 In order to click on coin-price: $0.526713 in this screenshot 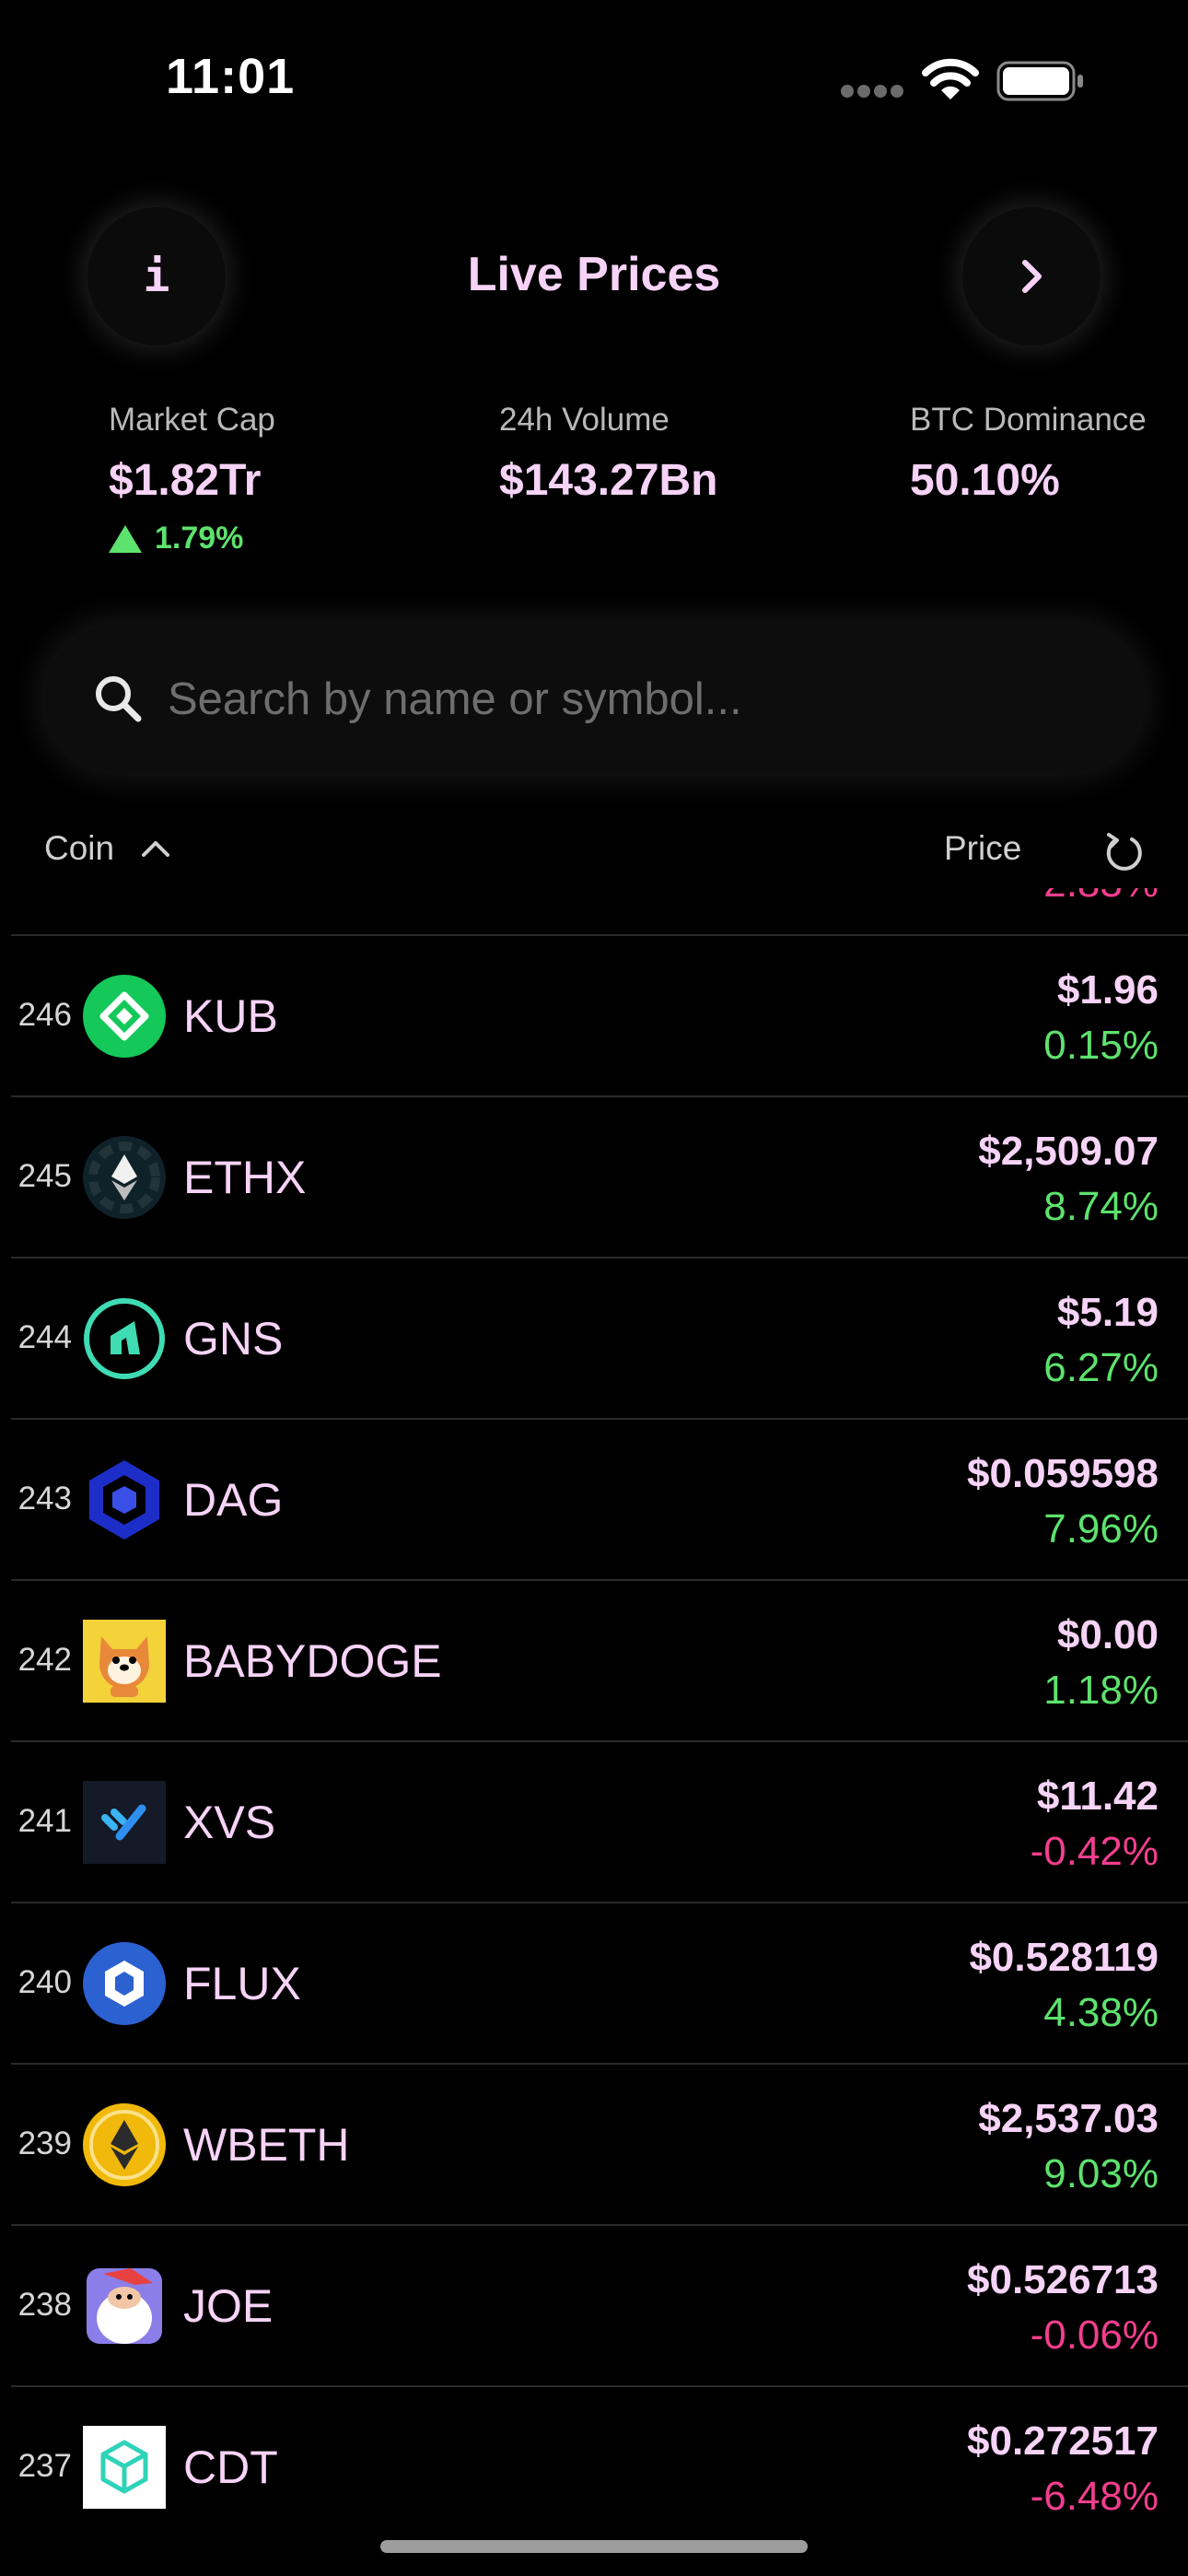, I will do `click(1063, 2279)`.